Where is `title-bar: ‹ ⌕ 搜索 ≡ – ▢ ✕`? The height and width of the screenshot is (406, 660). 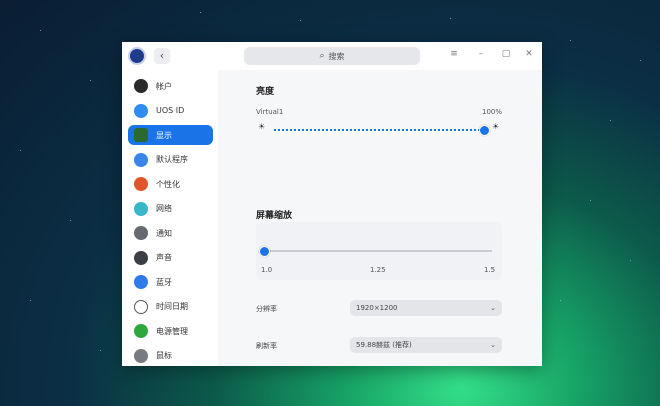 title-bar: ‹ ⌕ 搜索 ≡ – ▢ ✕ is located at coordinates (332, 56).